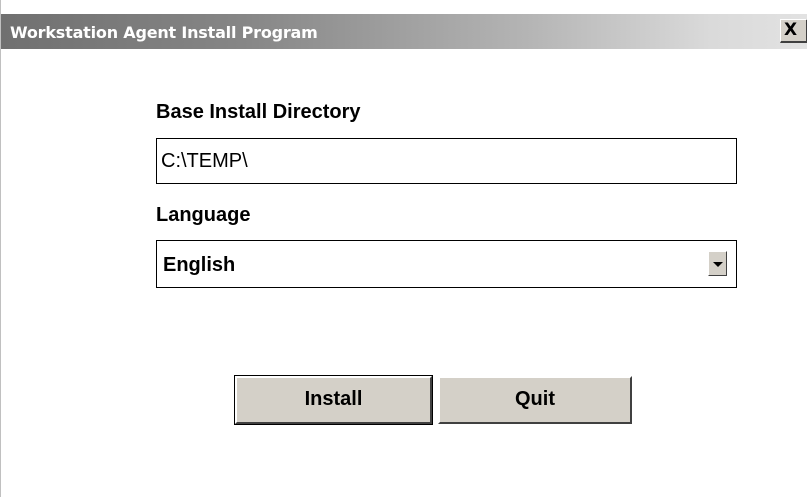 This screenshot has width=807, height=497. Describe the element at coordinates (535, 400) in the screenshot. I see `quit-button: Quit` at that location.